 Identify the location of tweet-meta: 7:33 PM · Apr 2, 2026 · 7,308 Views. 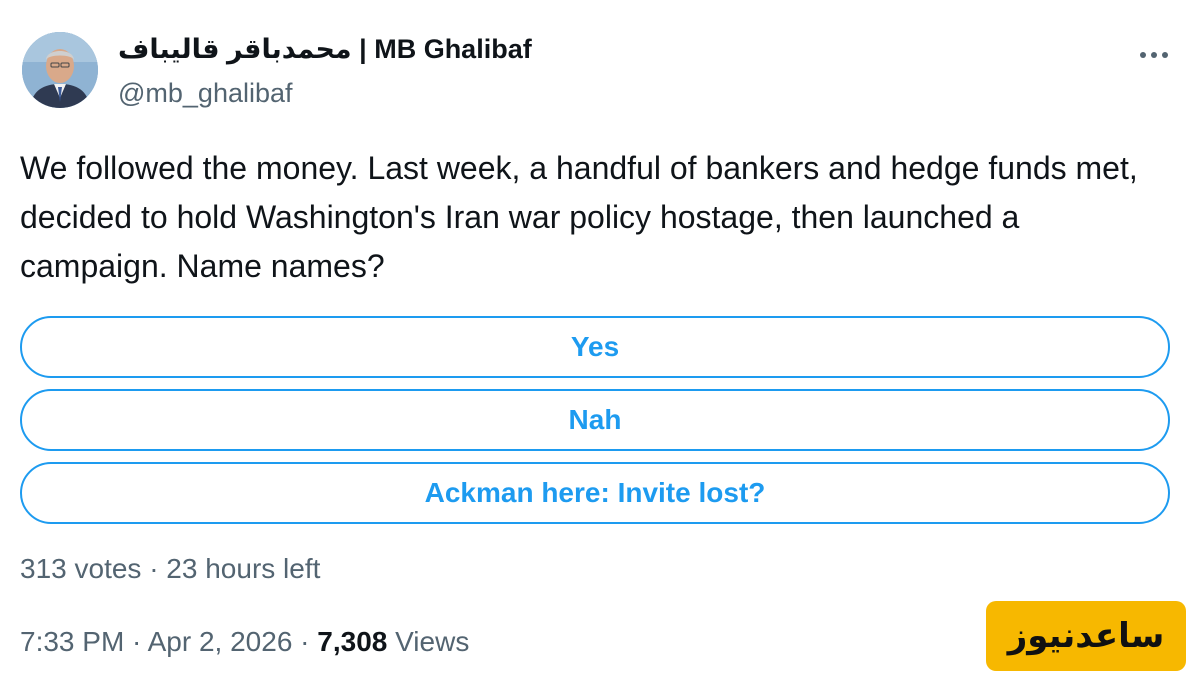
(244, 642).